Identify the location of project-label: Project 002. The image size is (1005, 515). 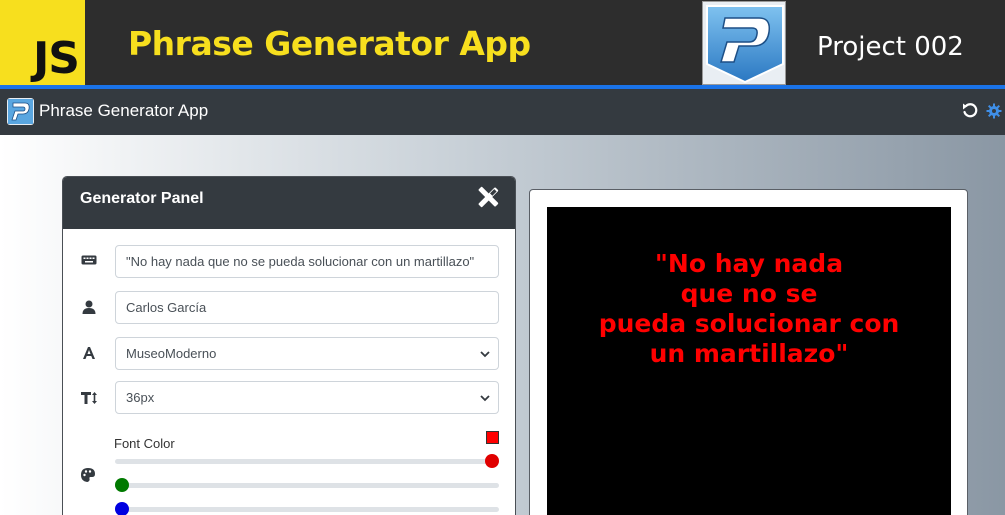
(890, 47).